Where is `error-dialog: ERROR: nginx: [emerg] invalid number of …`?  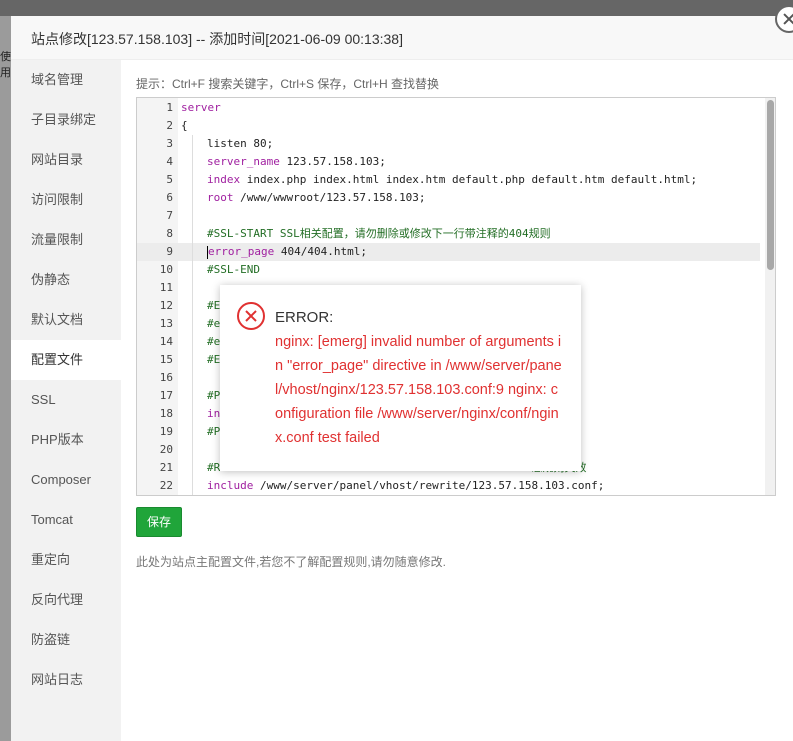 error-dialog: ERROR: nginx: [emerg] invalid number of … is located at coordinates (400, 378).